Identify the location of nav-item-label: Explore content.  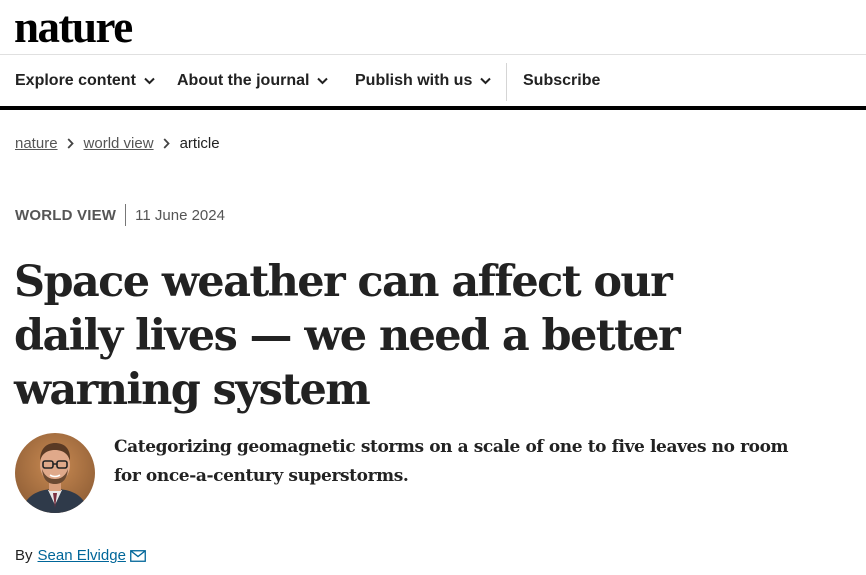
(75, 80).